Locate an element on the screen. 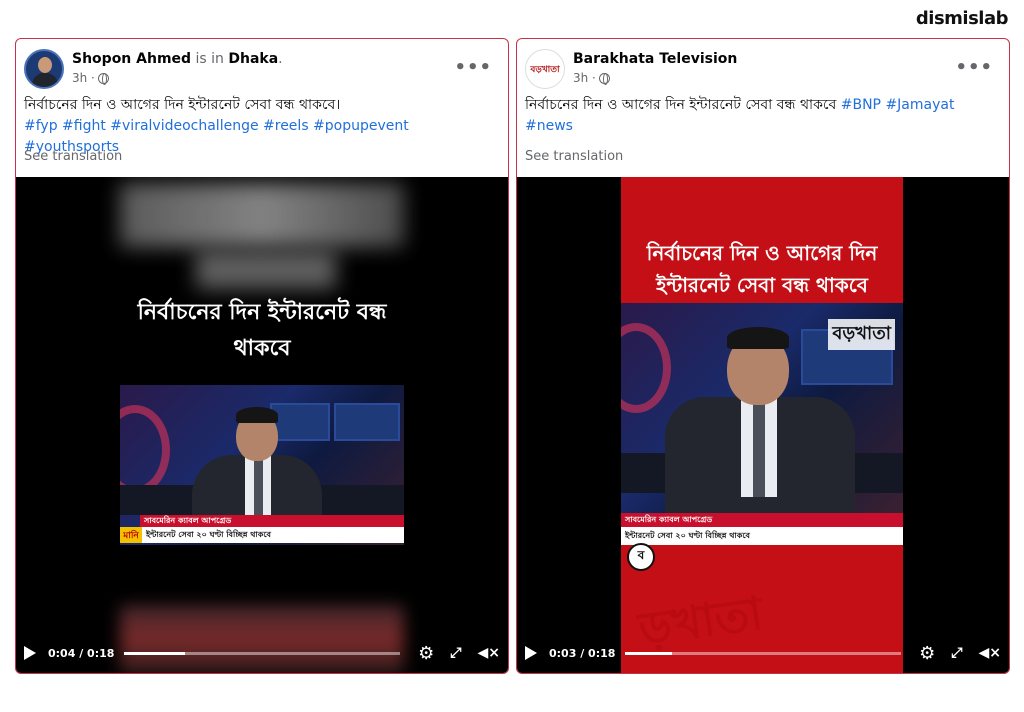  location-link: Dhaka is located at coordinates (253, 59).